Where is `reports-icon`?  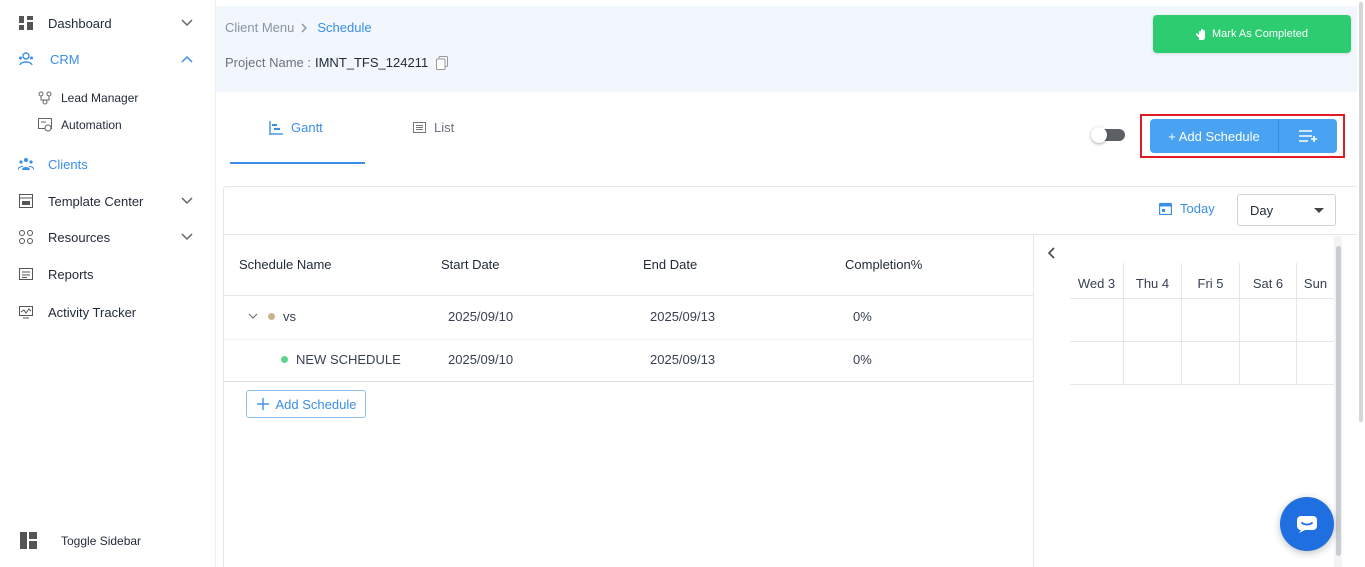 reports-icon is located at coordinates (26, 274).